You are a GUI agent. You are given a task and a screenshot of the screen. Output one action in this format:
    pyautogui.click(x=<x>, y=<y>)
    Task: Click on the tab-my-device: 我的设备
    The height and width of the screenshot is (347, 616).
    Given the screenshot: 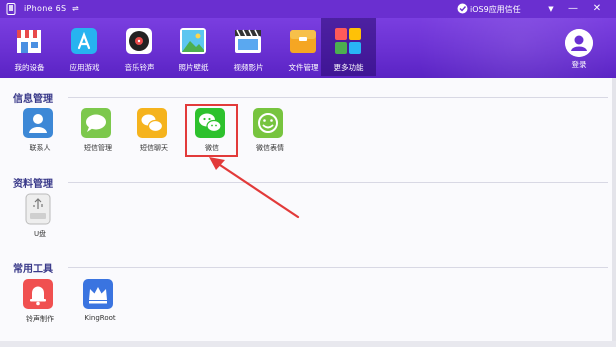 What is the action you would take?
    pyautogui.click(x=29, y=47)
    